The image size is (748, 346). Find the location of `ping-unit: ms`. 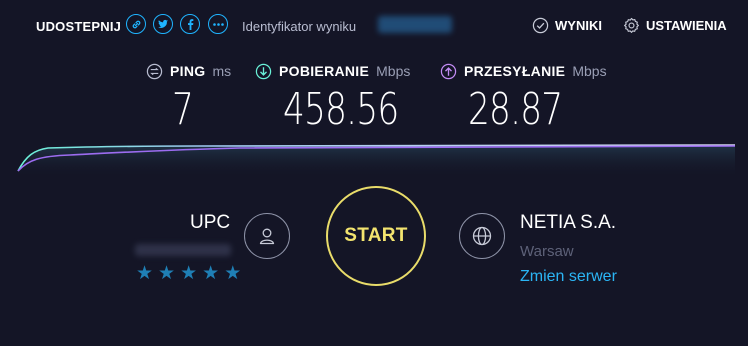

ping-unit: ms is located at coordinates (222, 71).